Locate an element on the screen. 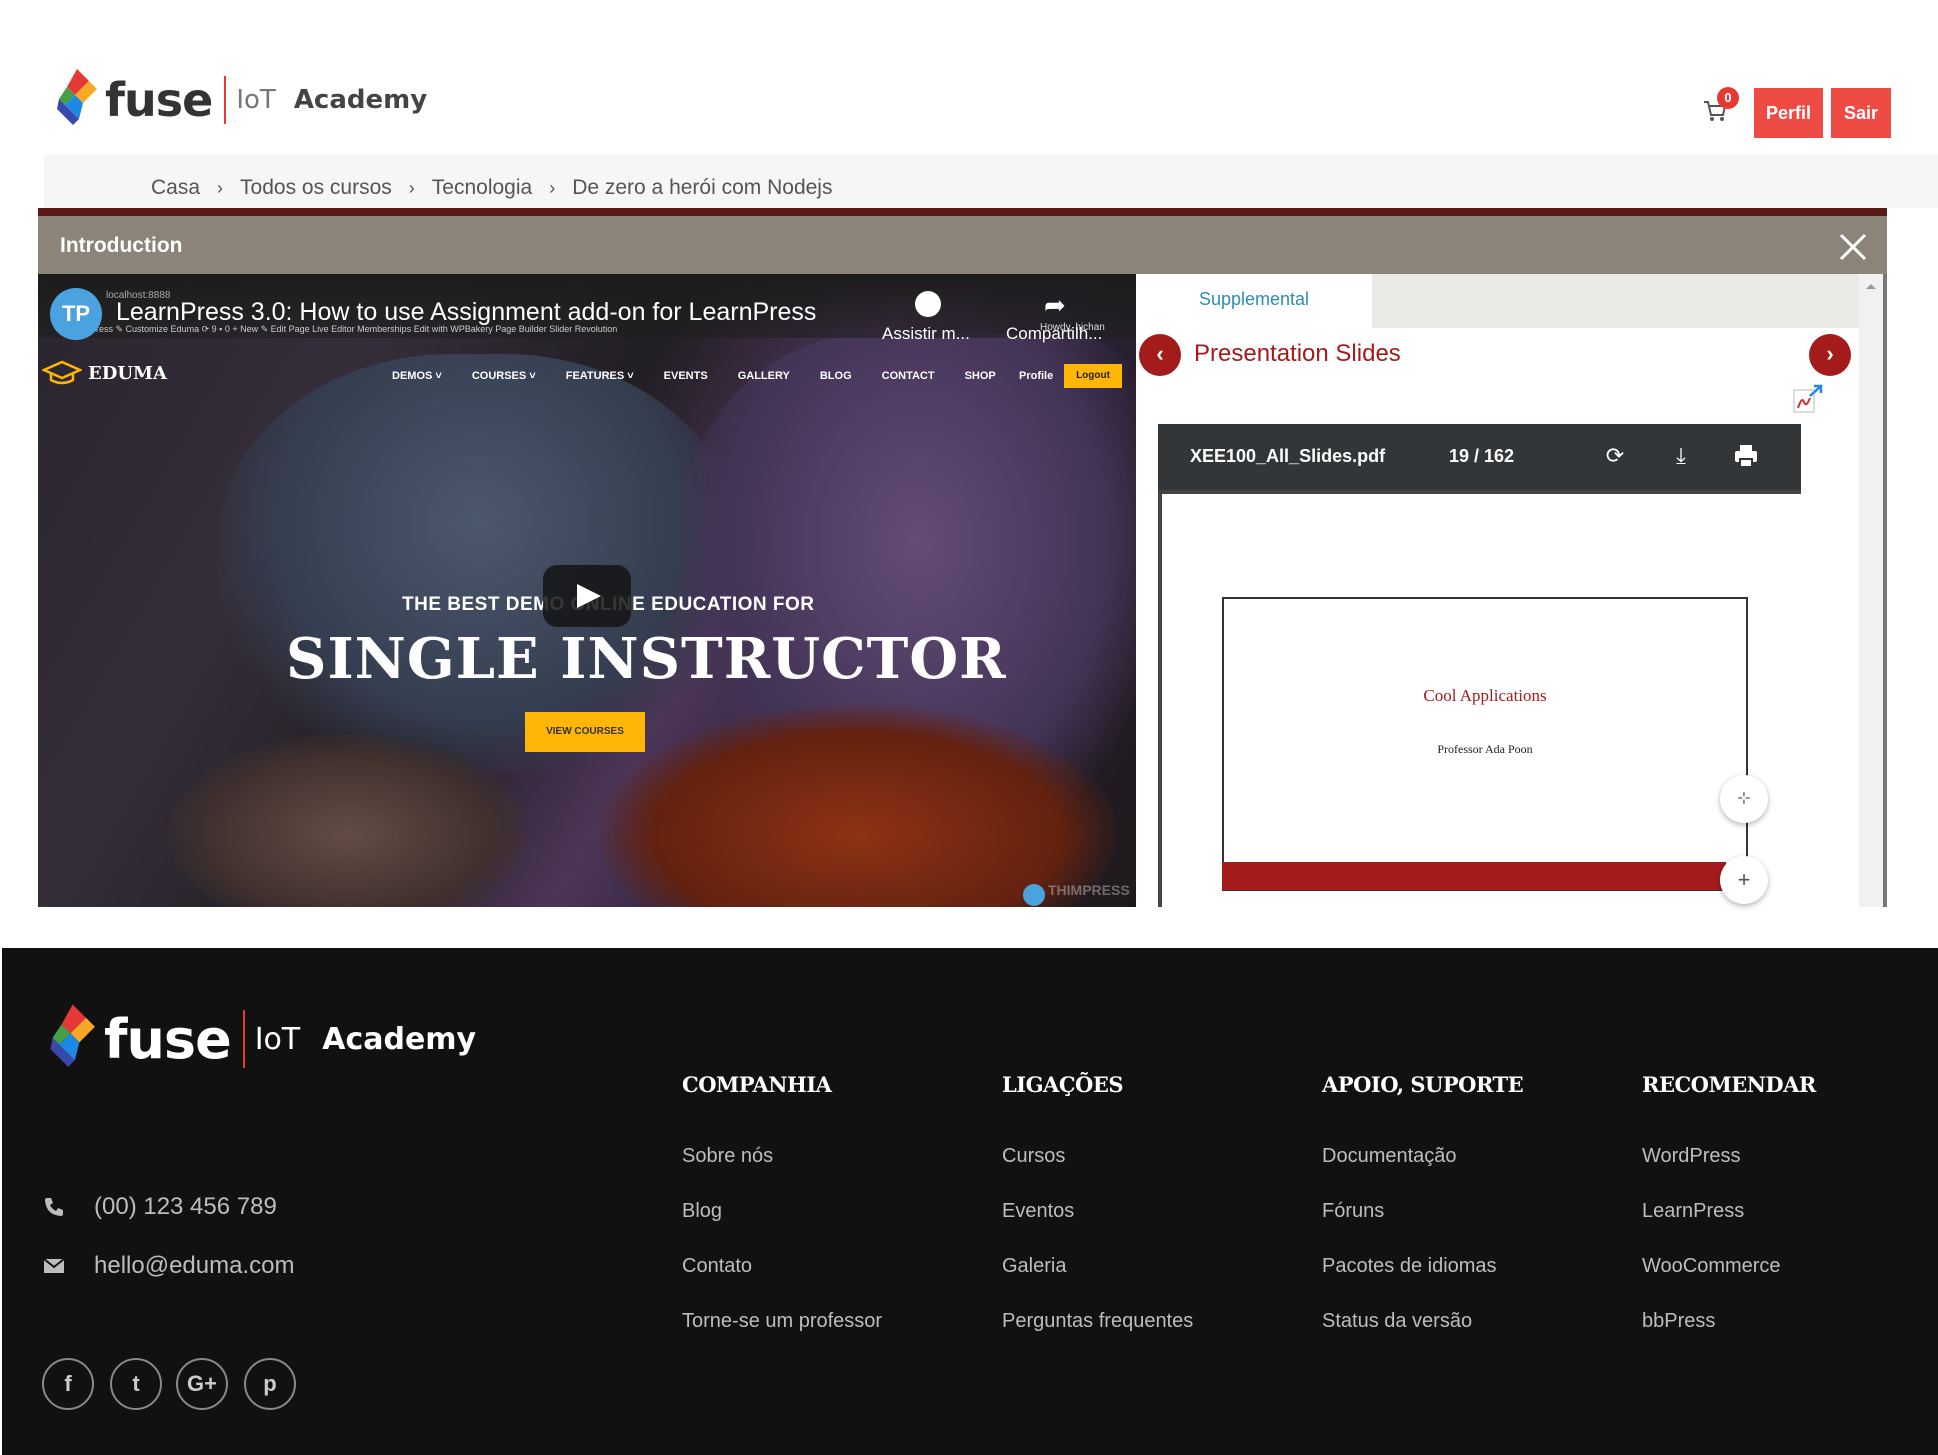  twitter-icon: t is located at coordinates (136, 1384).